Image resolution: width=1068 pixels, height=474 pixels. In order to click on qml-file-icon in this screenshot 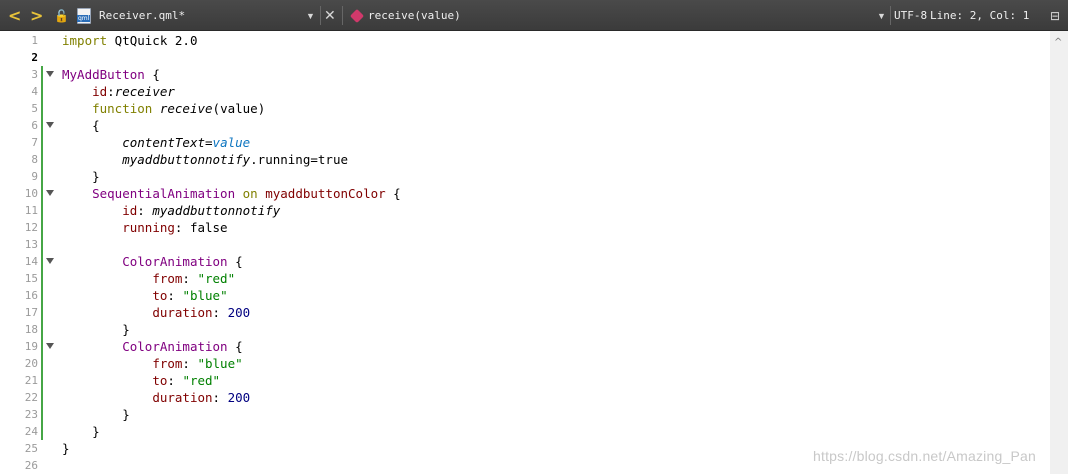, I will do `click(84, 15)`.